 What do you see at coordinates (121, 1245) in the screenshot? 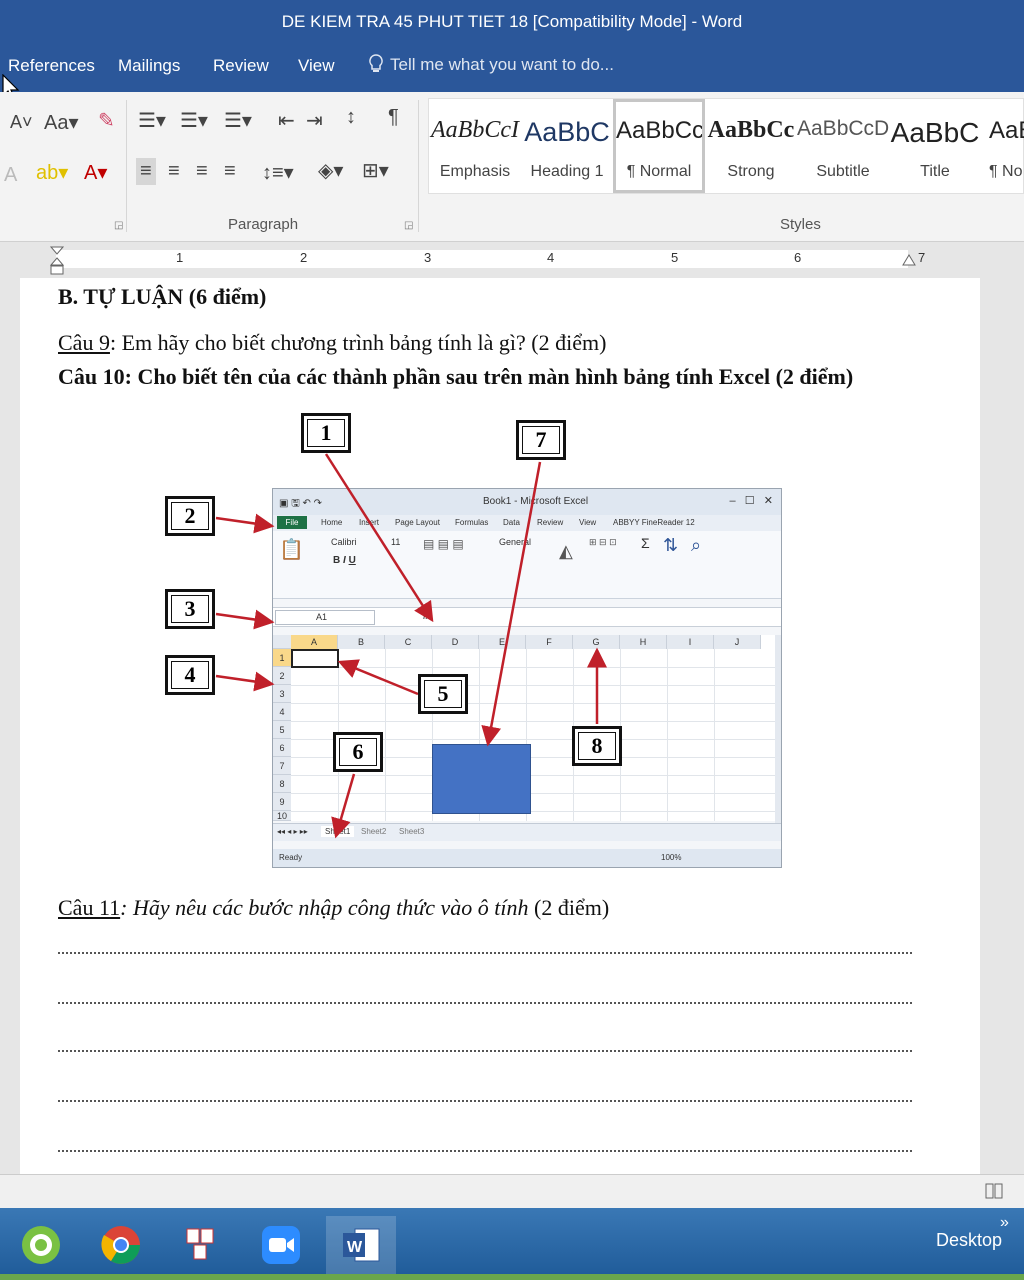
I see `chrome-icon` at bounding box center [121, 1245].